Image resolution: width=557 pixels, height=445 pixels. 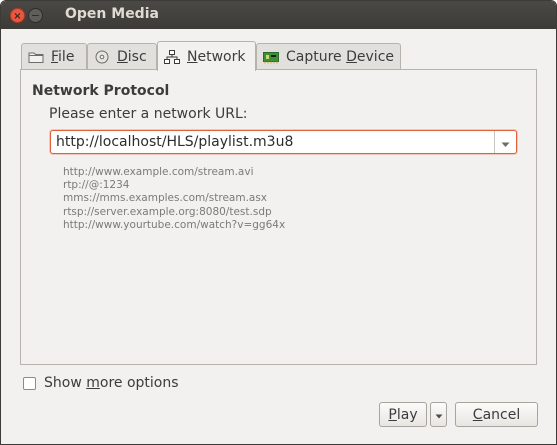 I want to click on tab-capture-device: Capture Device, so click(x=328, y=56).